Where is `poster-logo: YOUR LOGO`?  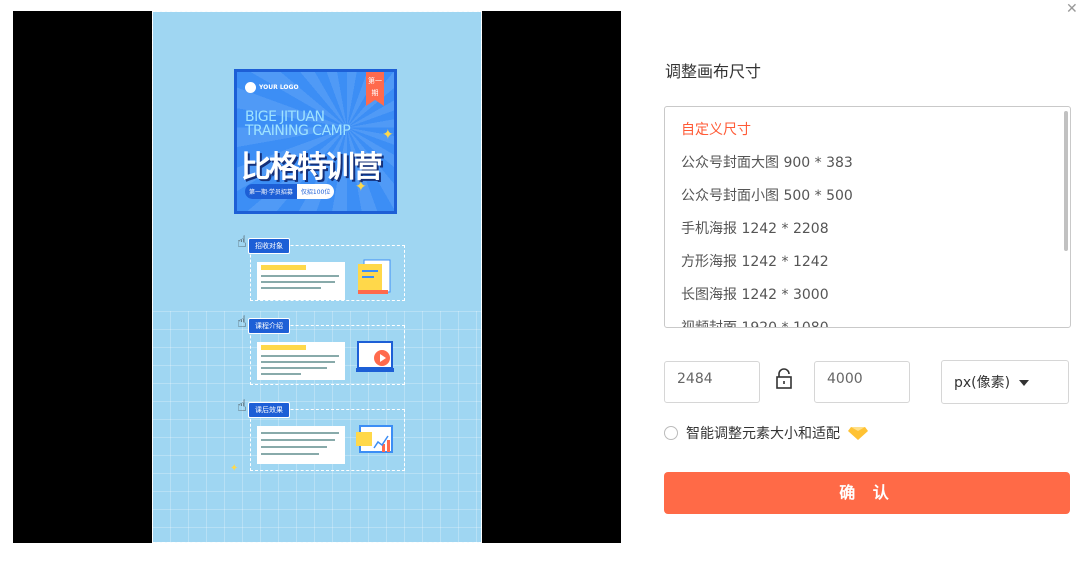
poster-logo: YOUR LOGO is located at coordinates (272, 87).